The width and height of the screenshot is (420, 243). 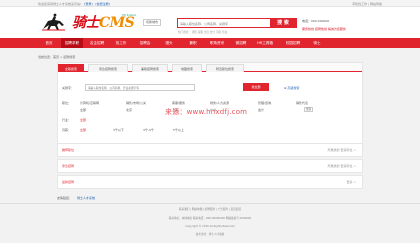 I want to click on filter-option: 客服/服务, so click(x=178, y=103).